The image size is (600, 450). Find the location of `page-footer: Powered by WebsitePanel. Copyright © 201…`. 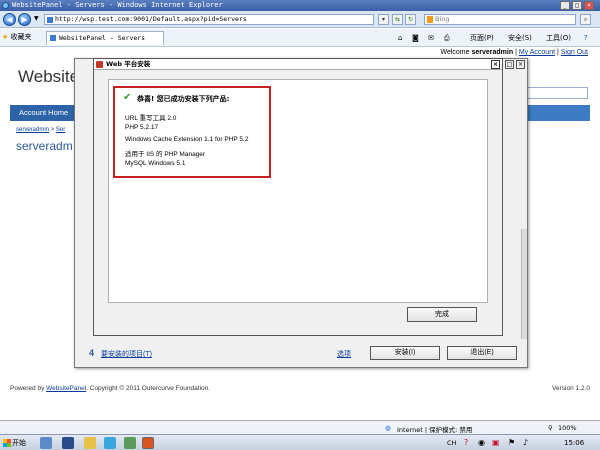

page-footer: Powered by WebsitePanel. Copyright © 201… is located at coordinates (110, 388).